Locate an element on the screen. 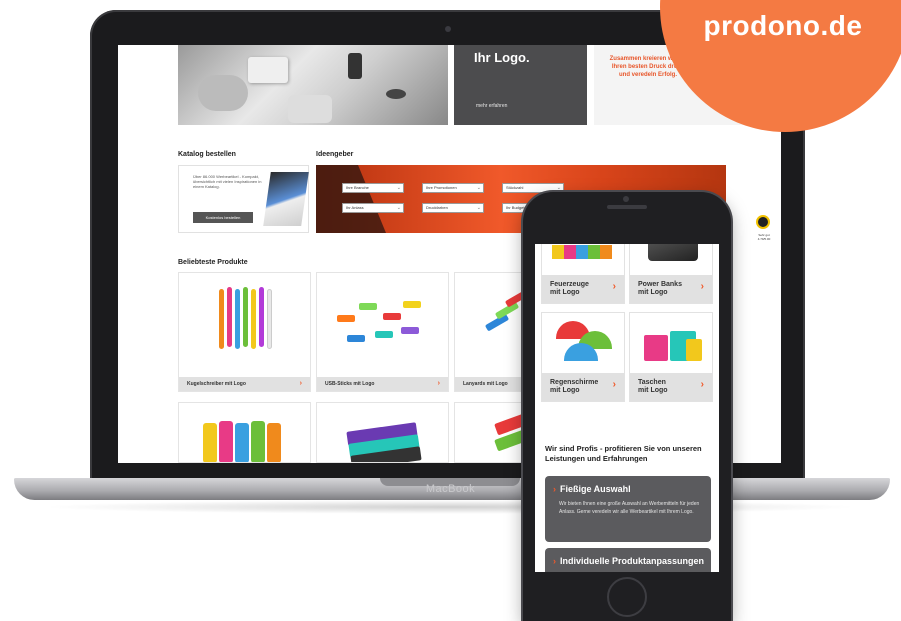 The width and height of the screenshot is (901, 621). catalog-order-button: Kostenlos bestellen is located at coordinates (223, 217).